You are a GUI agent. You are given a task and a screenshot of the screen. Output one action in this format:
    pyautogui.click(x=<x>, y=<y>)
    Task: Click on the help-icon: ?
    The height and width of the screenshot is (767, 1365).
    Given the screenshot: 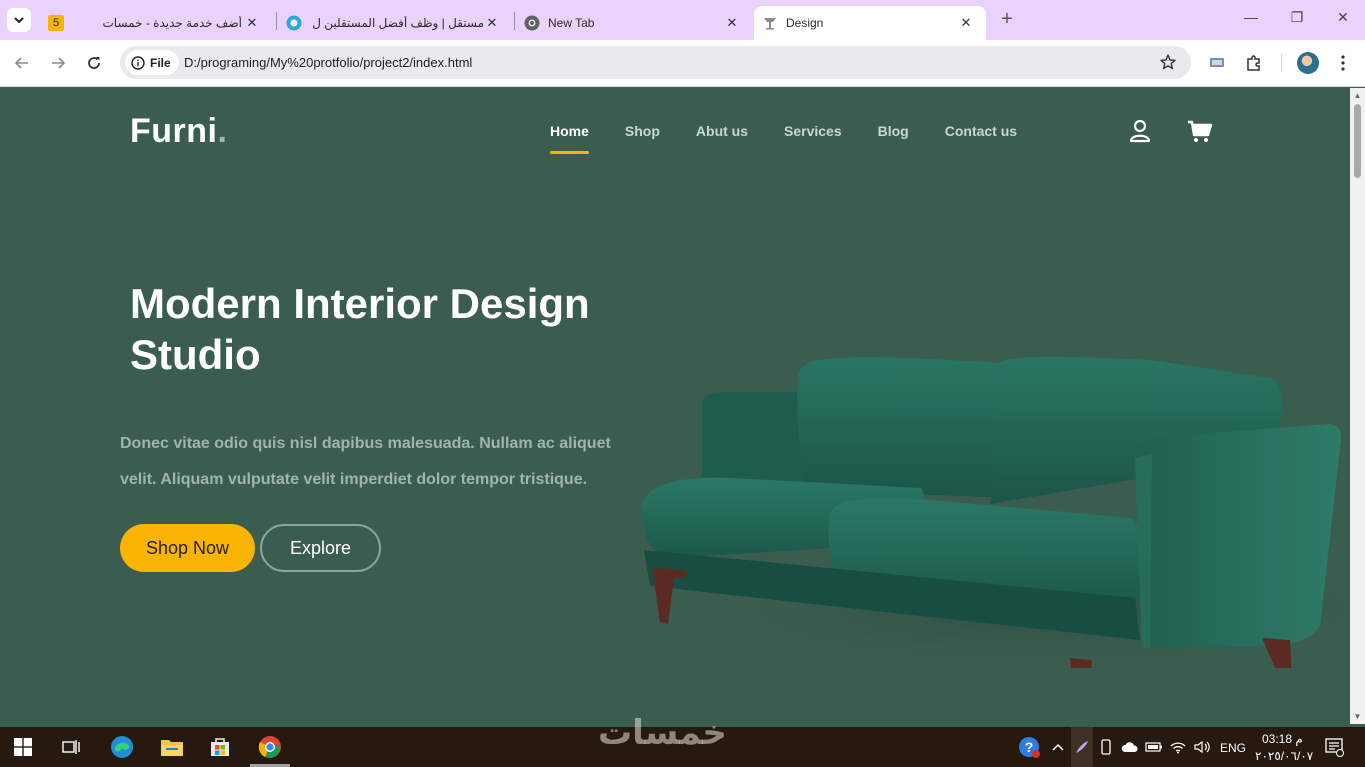 What is the action you would take?
    pyautogui.click(x=1029, y=747)
    